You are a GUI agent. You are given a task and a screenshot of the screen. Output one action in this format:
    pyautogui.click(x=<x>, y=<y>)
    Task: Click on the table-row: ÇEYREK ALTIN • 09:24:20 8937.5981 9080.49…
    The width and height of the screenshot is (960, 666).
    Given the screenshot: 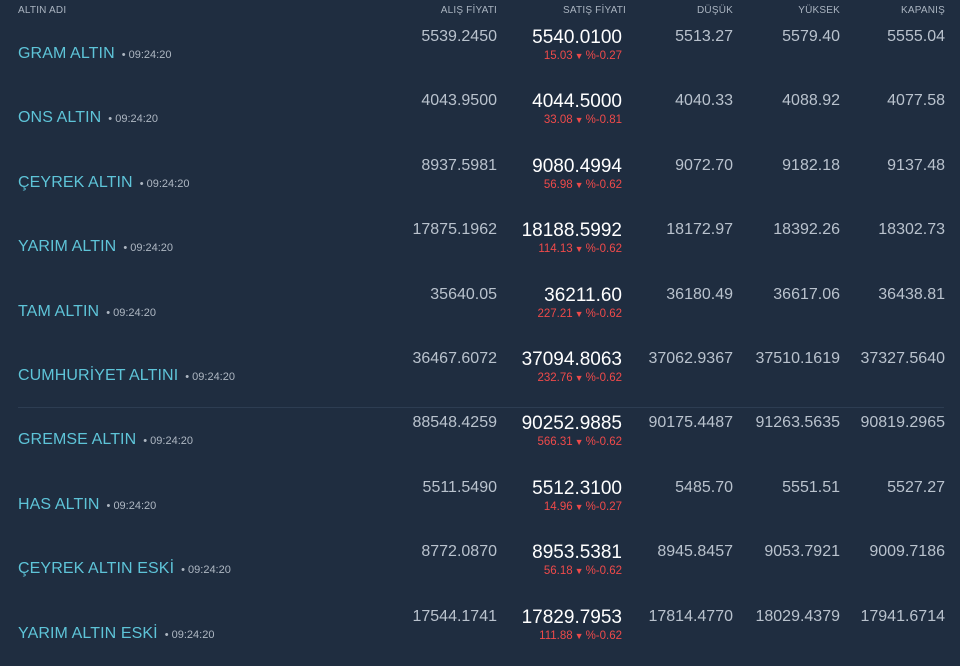 What is the action you would take?
    pyautogui.click(x=480, y=183)
    